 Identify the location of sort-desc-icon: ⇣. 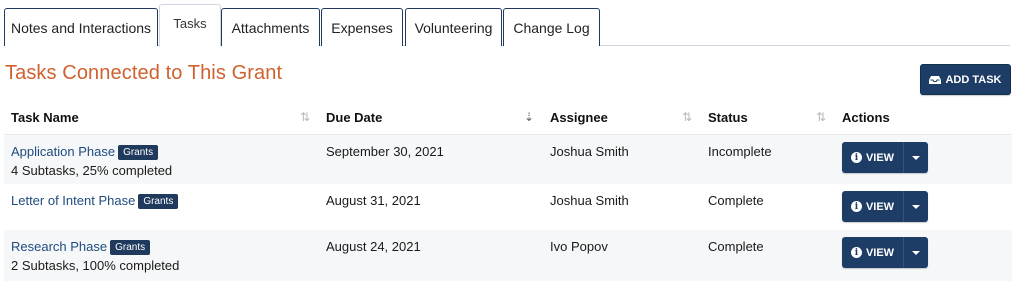
(529, 117).